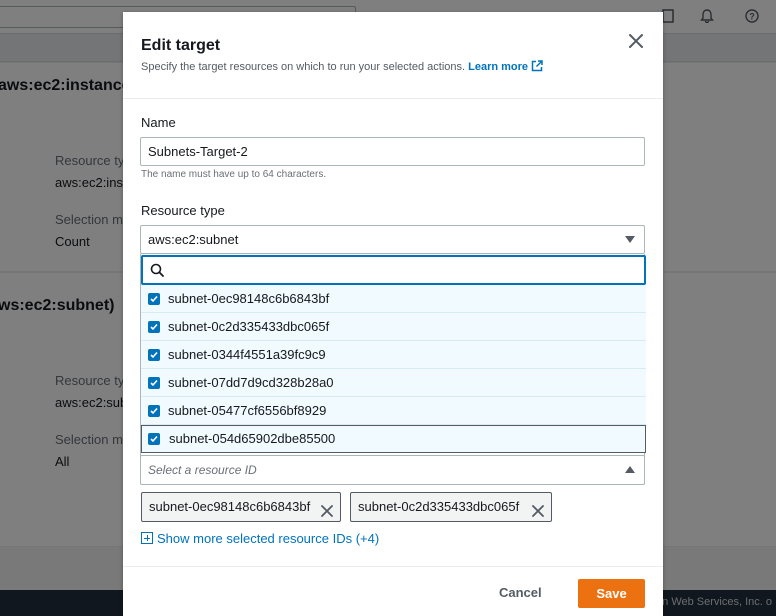 This screenshot has width=776, height=616. What do you see at coordinates (249, 326) in the screenshot?
I see `option-label: subnet-0c2d335433dbc065f` at bounding box center [249, 326].